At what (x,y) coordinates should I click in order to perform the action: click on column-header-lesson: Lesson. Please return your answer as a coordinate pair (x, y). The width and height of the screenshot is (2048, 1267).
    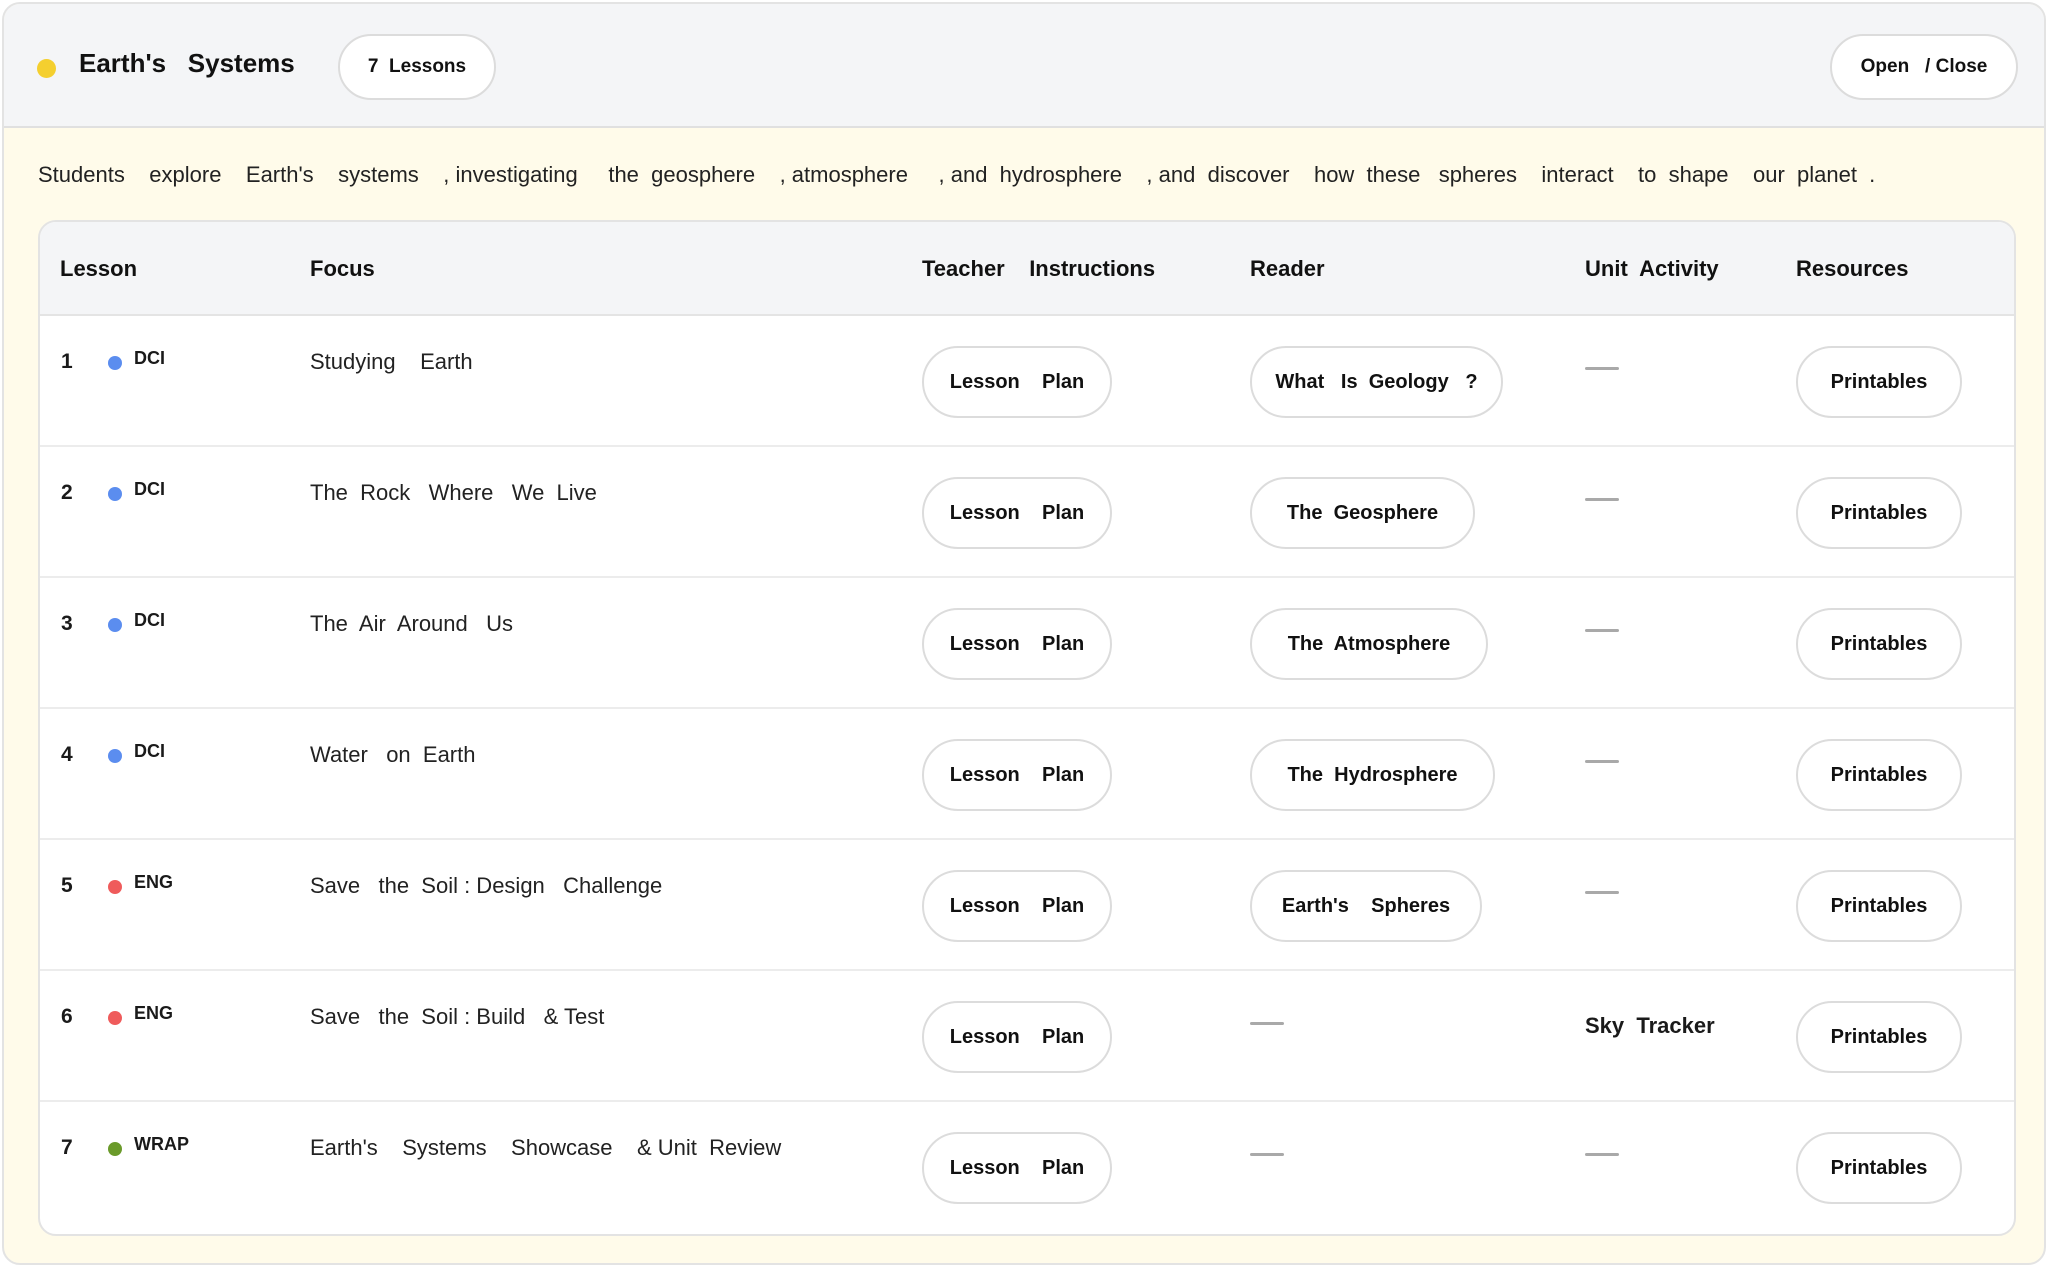
    Looking at the image, I should click on (99, 268).